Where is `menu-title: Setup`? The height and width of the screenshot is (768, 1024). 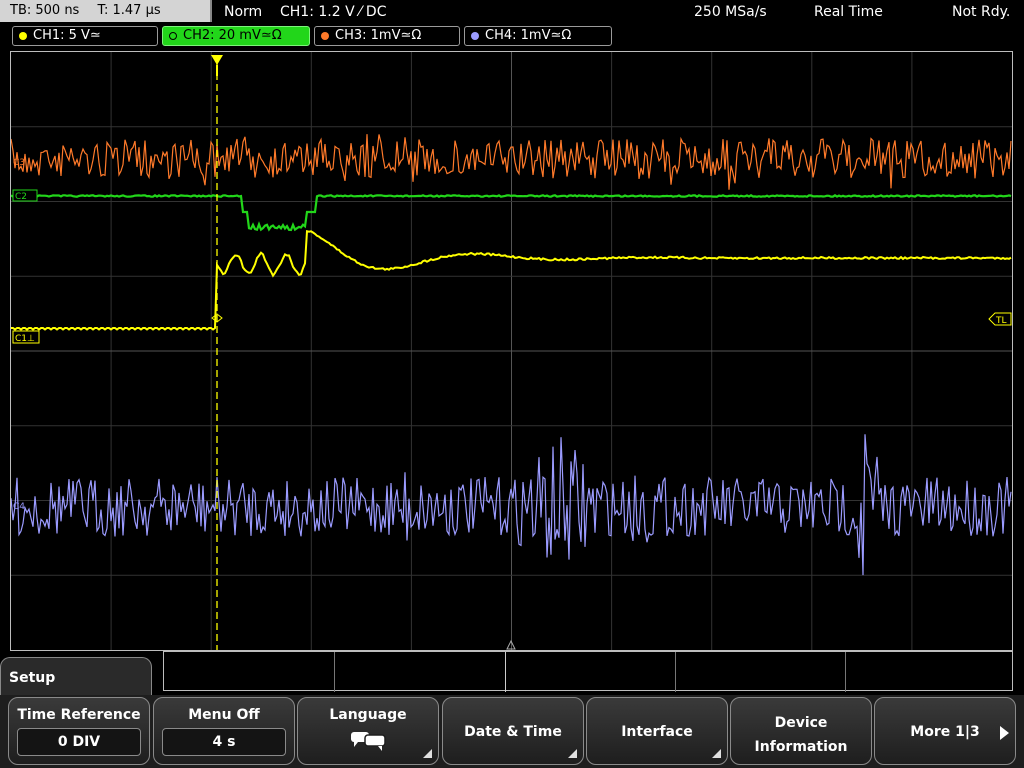
menu-title: Setup is located at coordinates (76, 677).